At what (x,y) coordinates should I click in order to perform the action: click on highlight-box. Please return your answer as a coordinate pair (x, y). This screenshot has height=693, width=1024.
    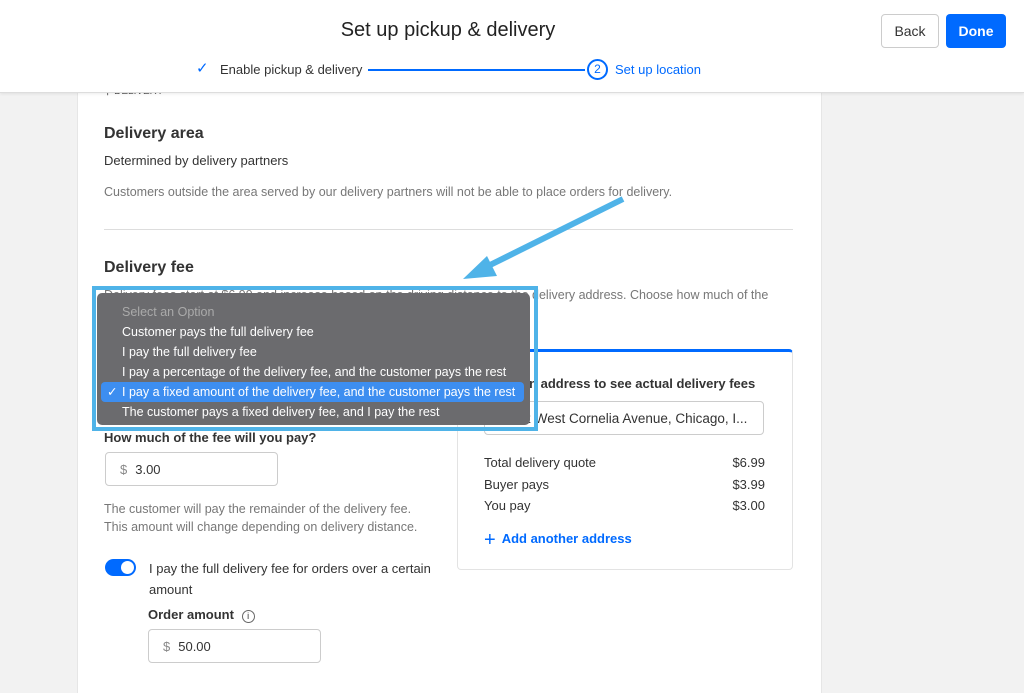
    Looking at the image, I should click on (315, 358).